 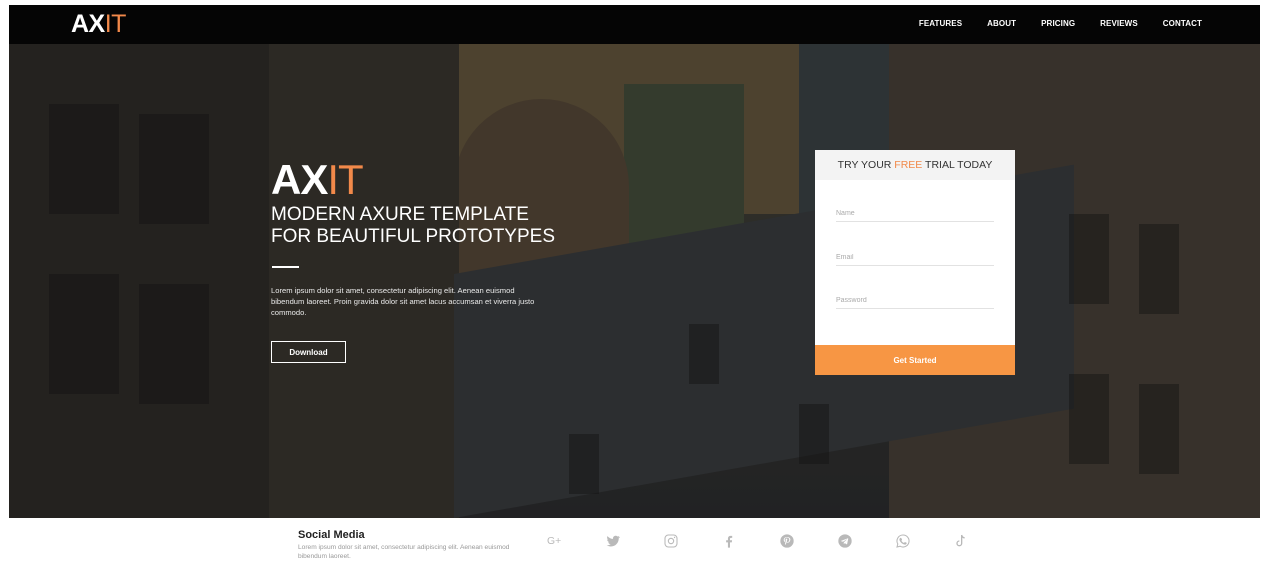 I want to click on get-started-button: Get Started, so click(x=915, y=360).